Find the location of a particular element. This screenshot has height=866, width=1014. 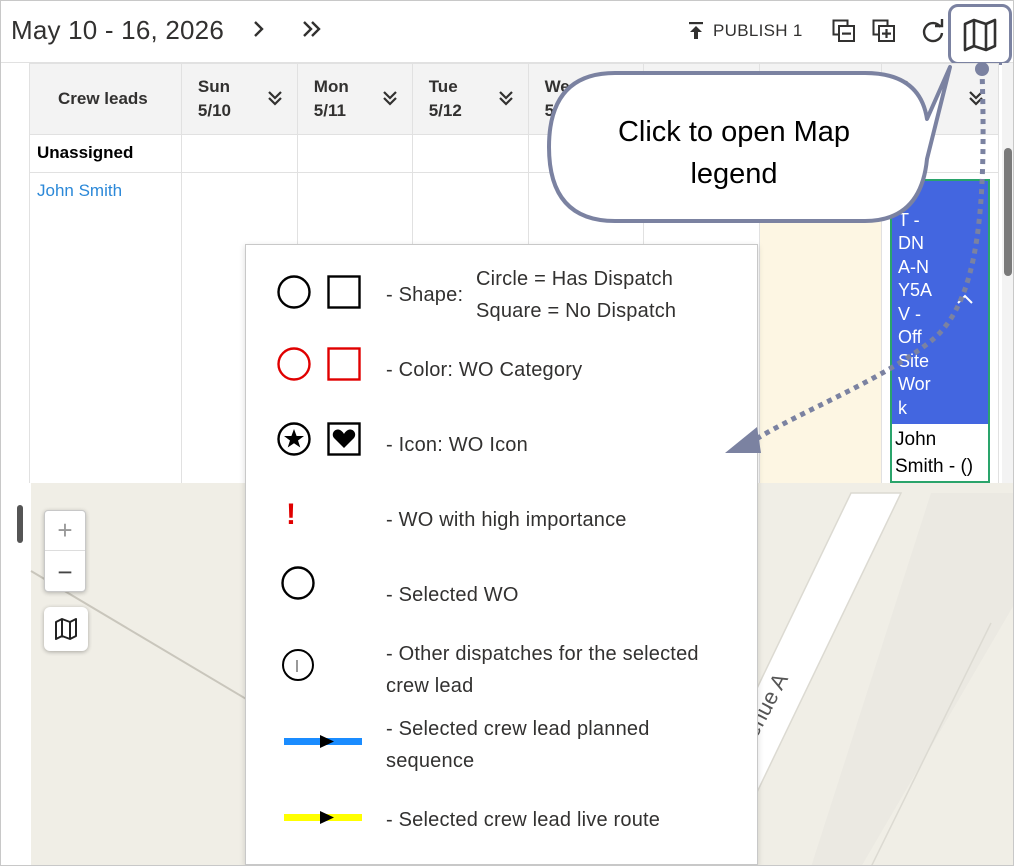

wo-line: Off is located at coordinates (910, 337).